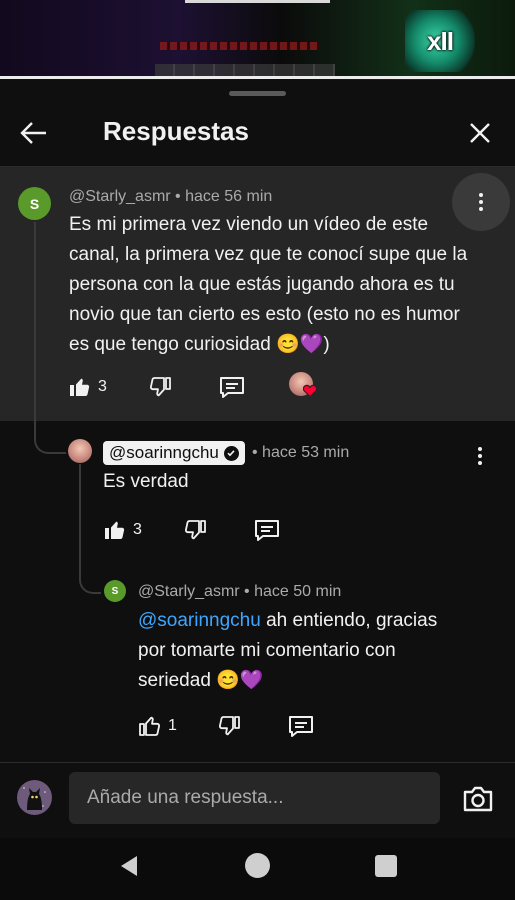  Describe the element at coordinates (254, 798) in the screenshot. I see `reply-input` at that location.